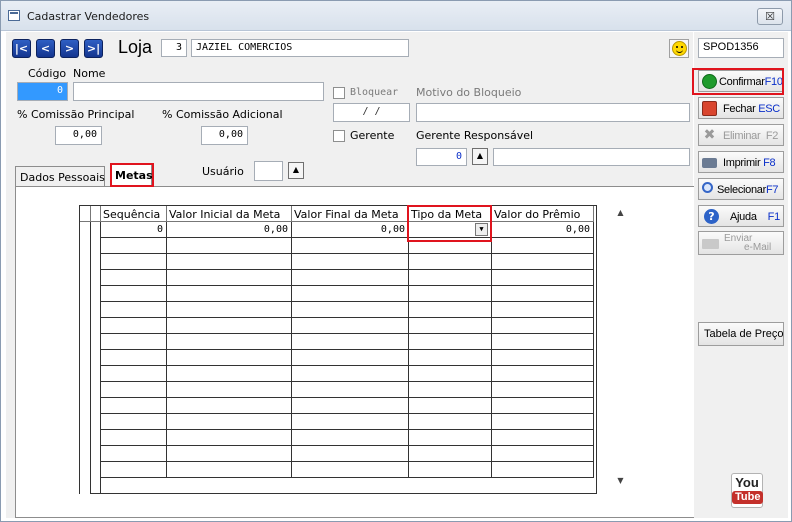 The width and height of the screenshot is (792, 522). What do you see at coordinates (45, 48) in the screenshot?
I see `previous-record-button: <` at bounding box center [45, 48].